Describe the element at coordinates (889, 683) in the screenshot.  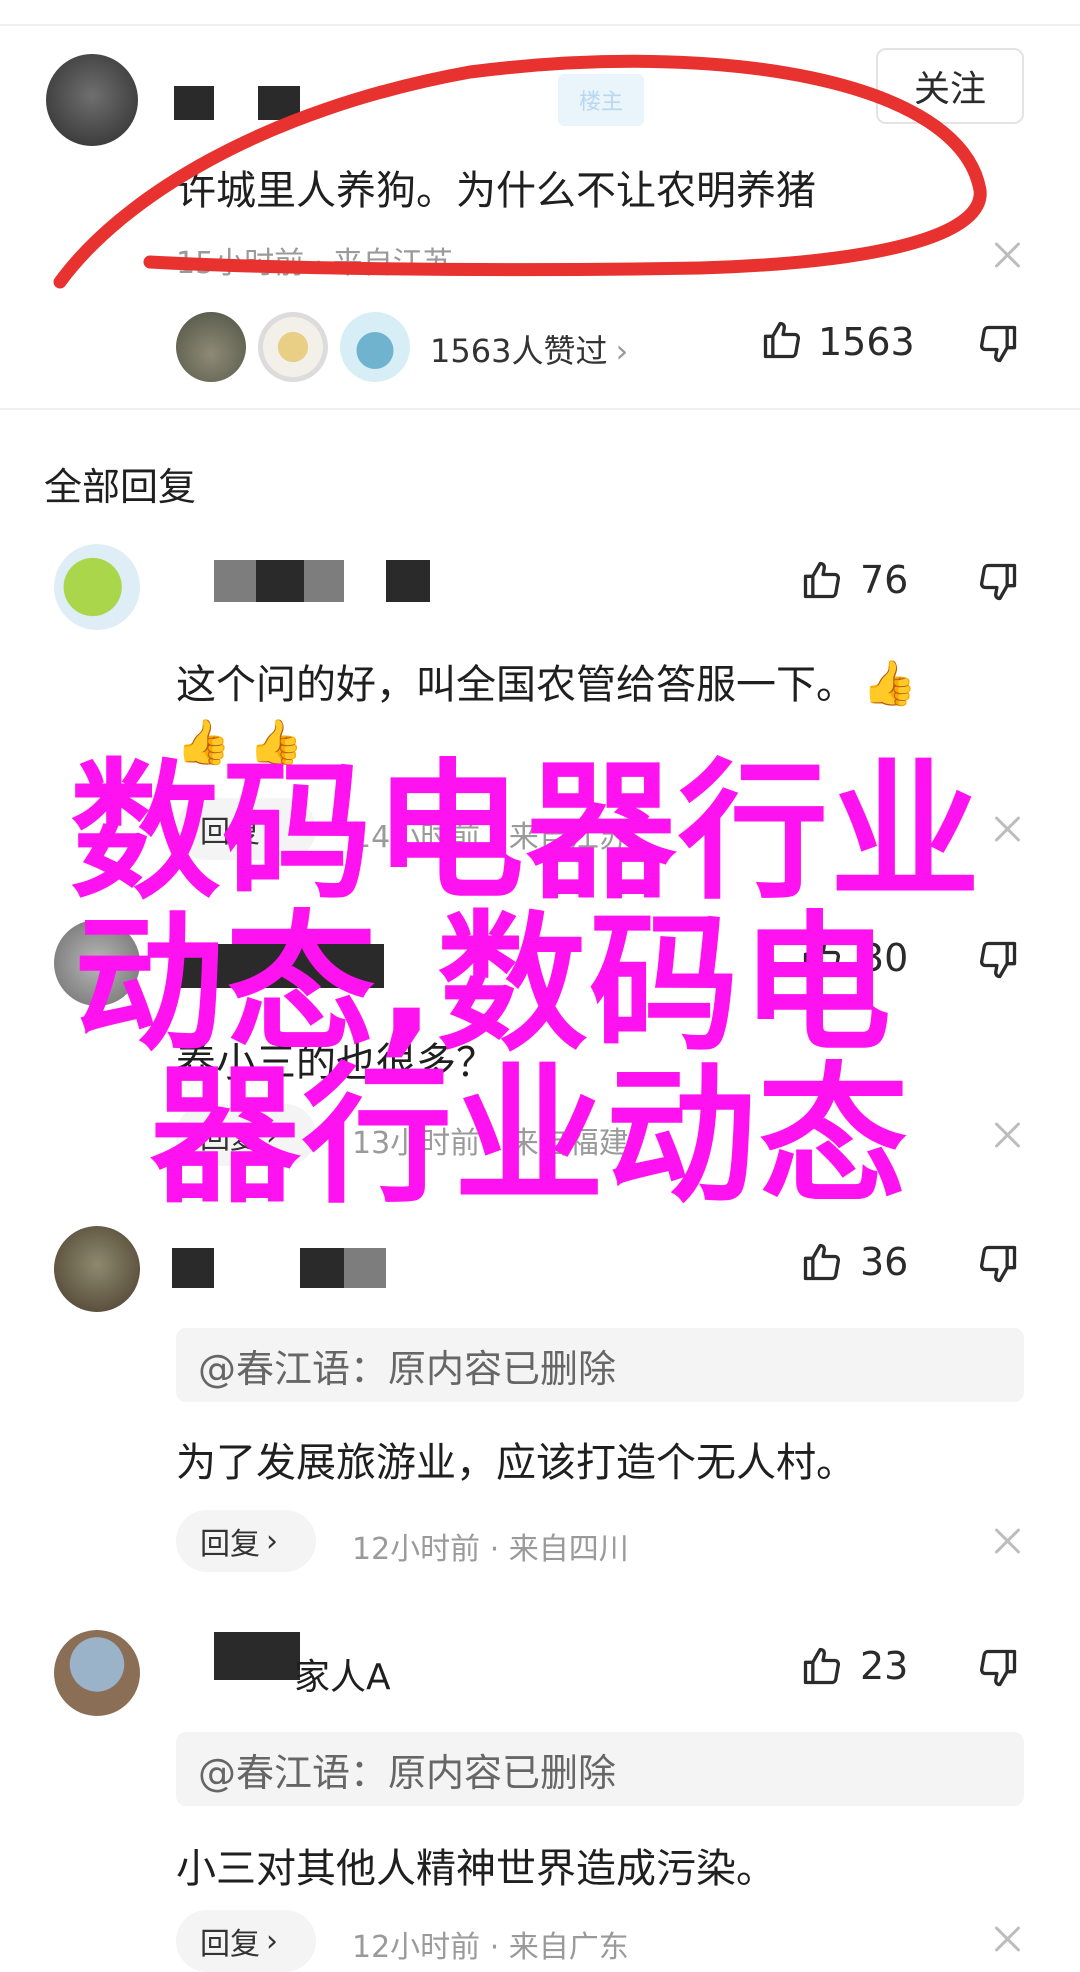
I see `thumbs-up-emoji-icon: 👍` at that location.